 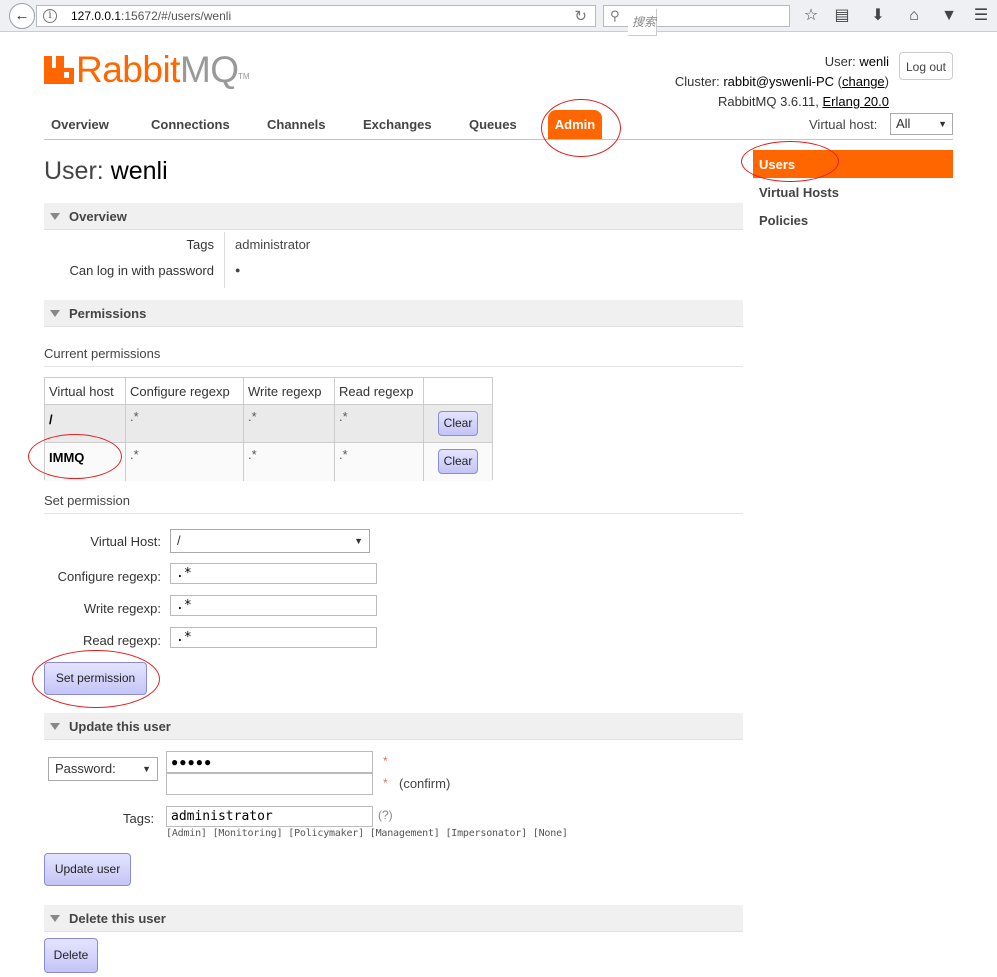 What do you see at coordinates (273, 244) in the screenshot?
I see `overview-value-tags: administrator` at bounding box center [273, 244].